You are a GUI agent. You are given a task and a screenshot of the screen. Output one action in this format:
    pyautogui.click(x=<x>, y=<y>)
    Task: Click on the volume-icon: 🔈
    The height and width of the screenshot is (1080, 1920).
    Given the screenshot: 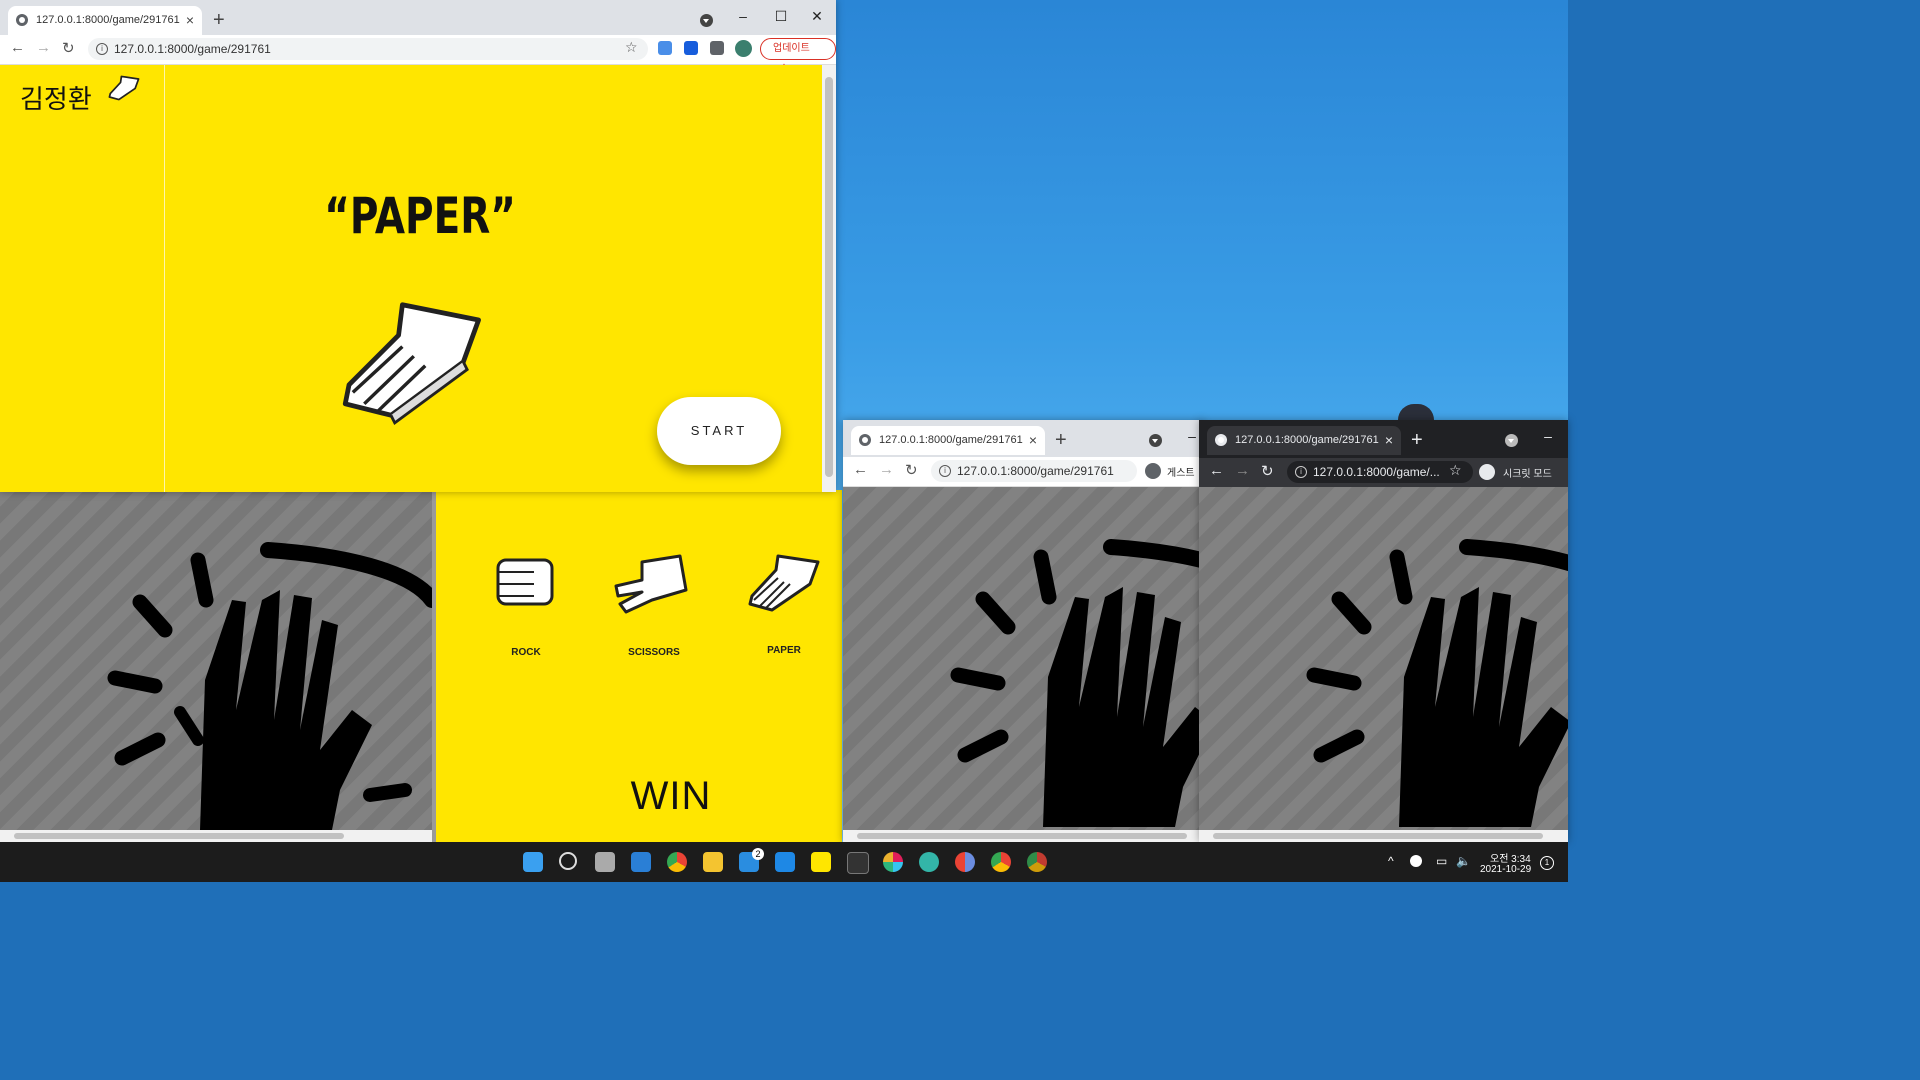 What is the action you would take?
    pyautogui.click(x=1463, y=861)
    